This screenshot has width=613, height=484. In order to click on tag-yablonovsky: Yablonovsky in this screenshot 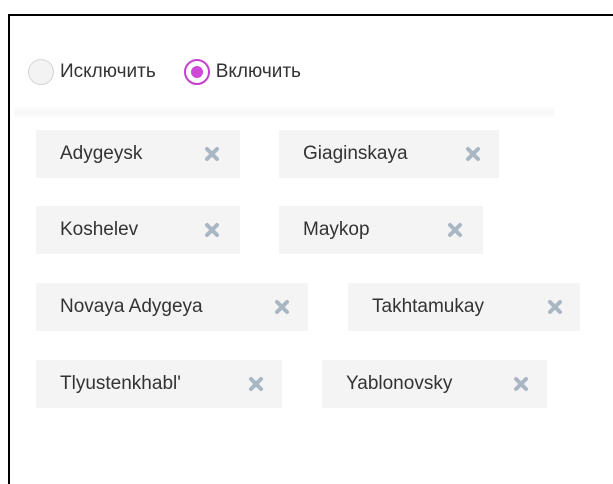, I will do `click(434, 384)`.